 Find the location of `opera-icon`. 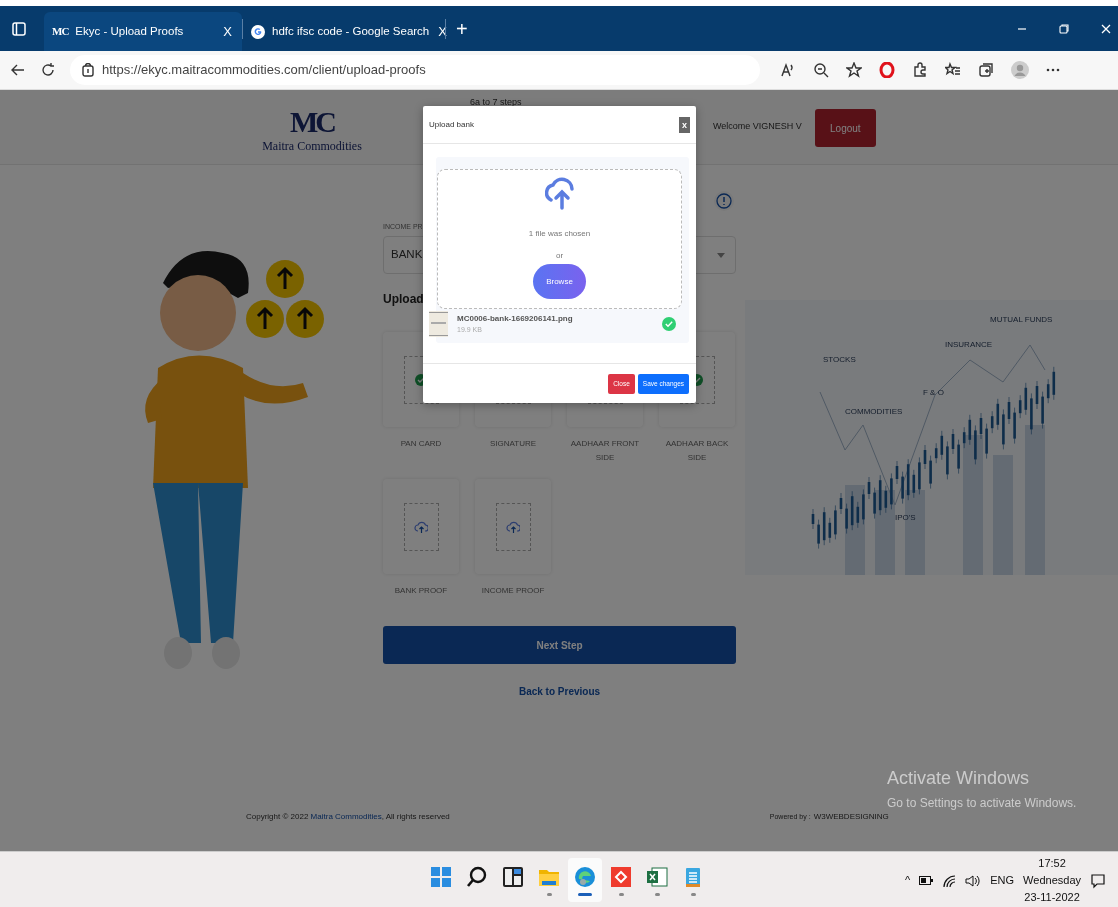

opera-icon is located at coordinates (887, 70).